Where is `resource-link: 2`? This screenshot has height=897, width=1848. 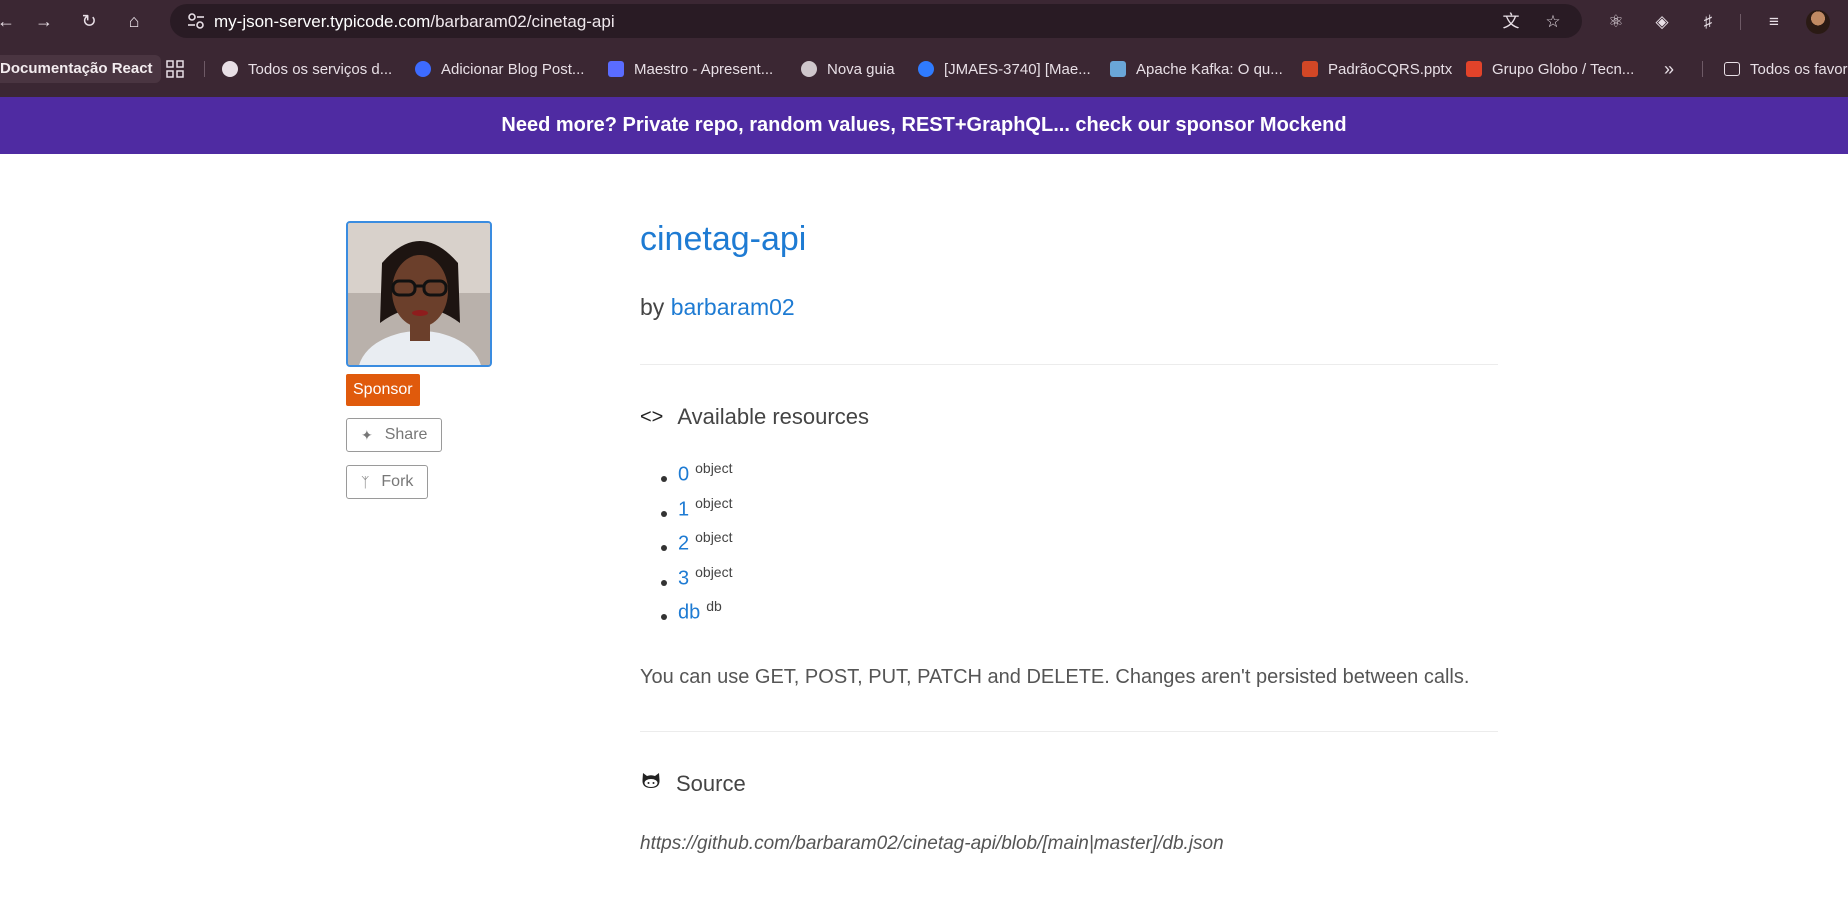
resource-link: 2 is located at coordinates (683, 544).